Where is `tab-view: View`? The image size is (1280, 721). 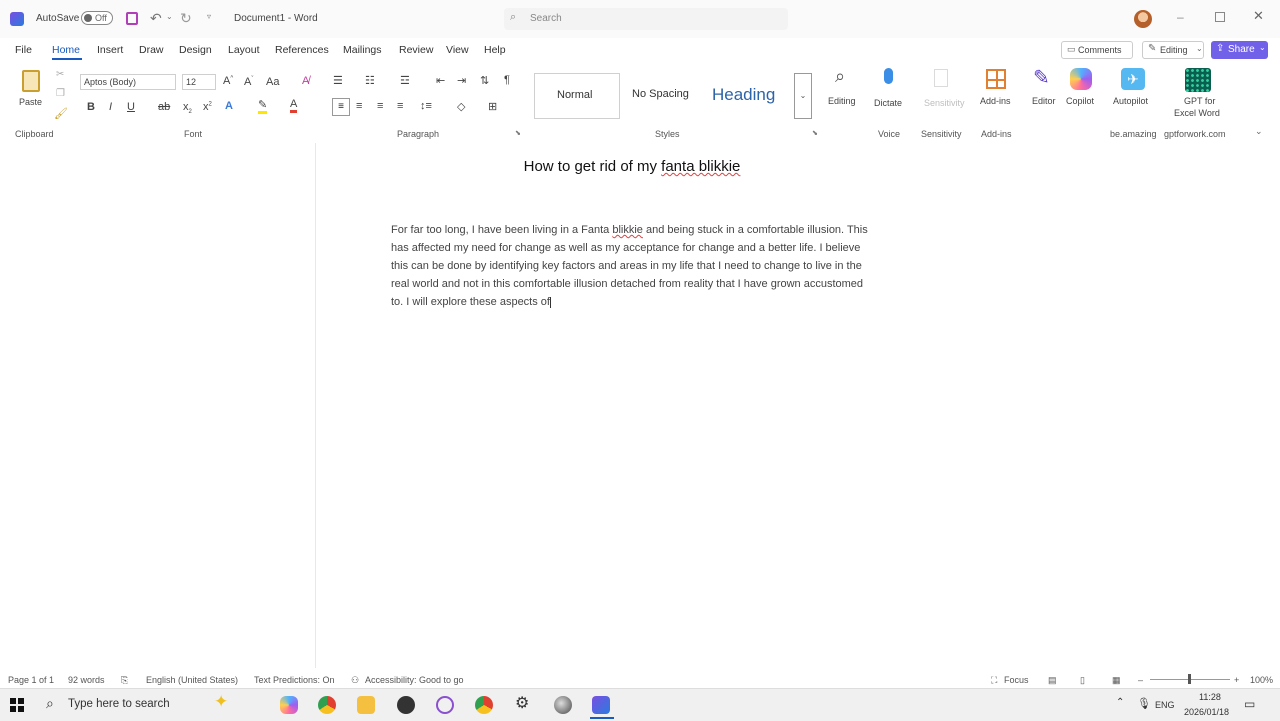
tab-view: View is located at coordinates (457, 50).